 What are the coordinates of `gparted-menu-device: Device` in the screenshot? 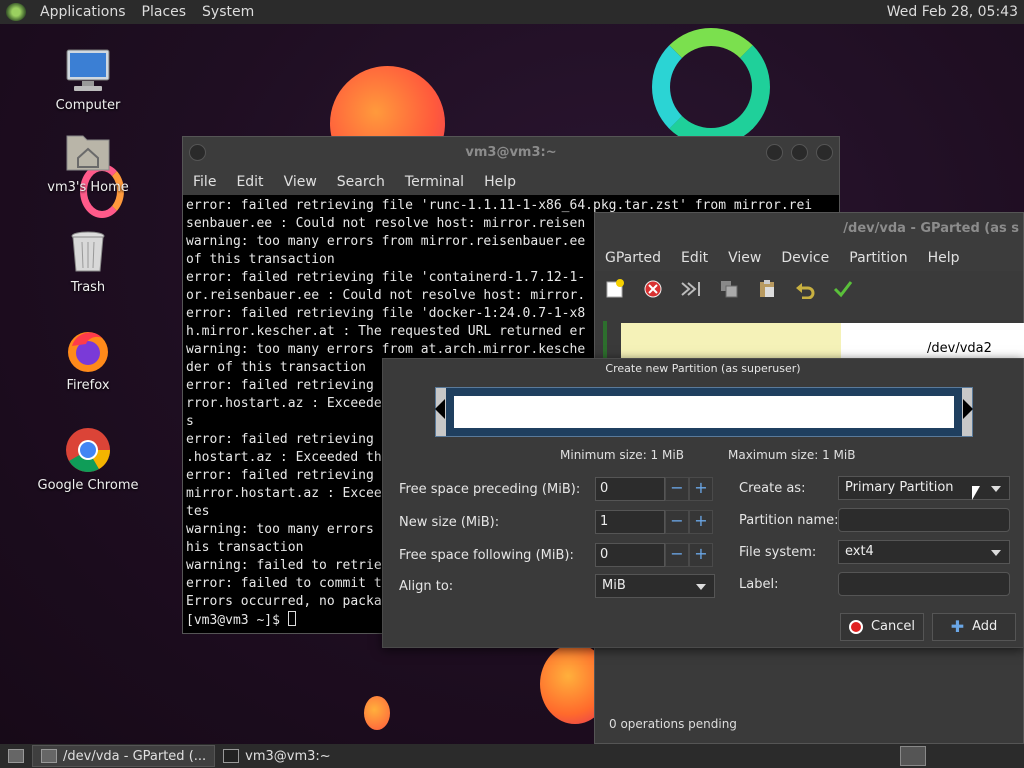 It's located at (805, 258).